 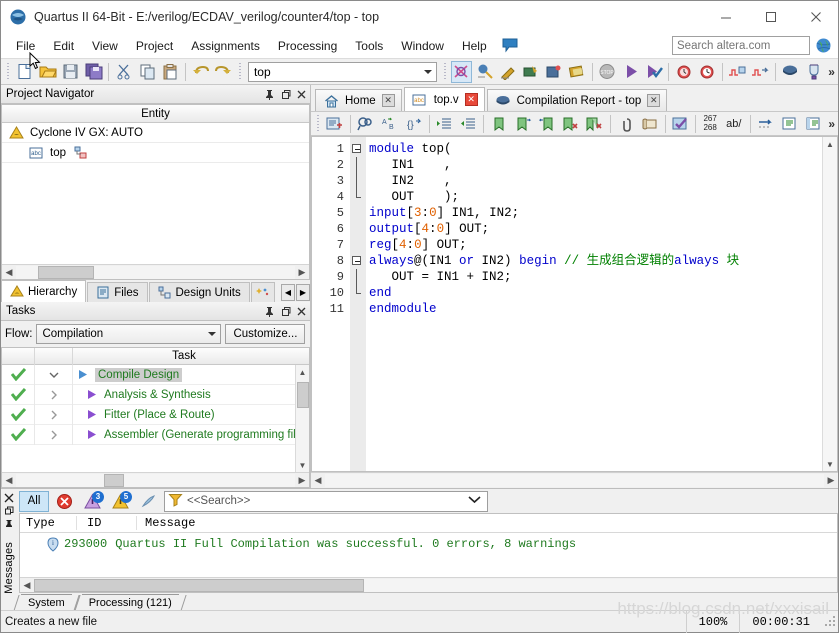 I want to click on editor-hscrollbar: ◀ ▶, so click(x=574, y=480).